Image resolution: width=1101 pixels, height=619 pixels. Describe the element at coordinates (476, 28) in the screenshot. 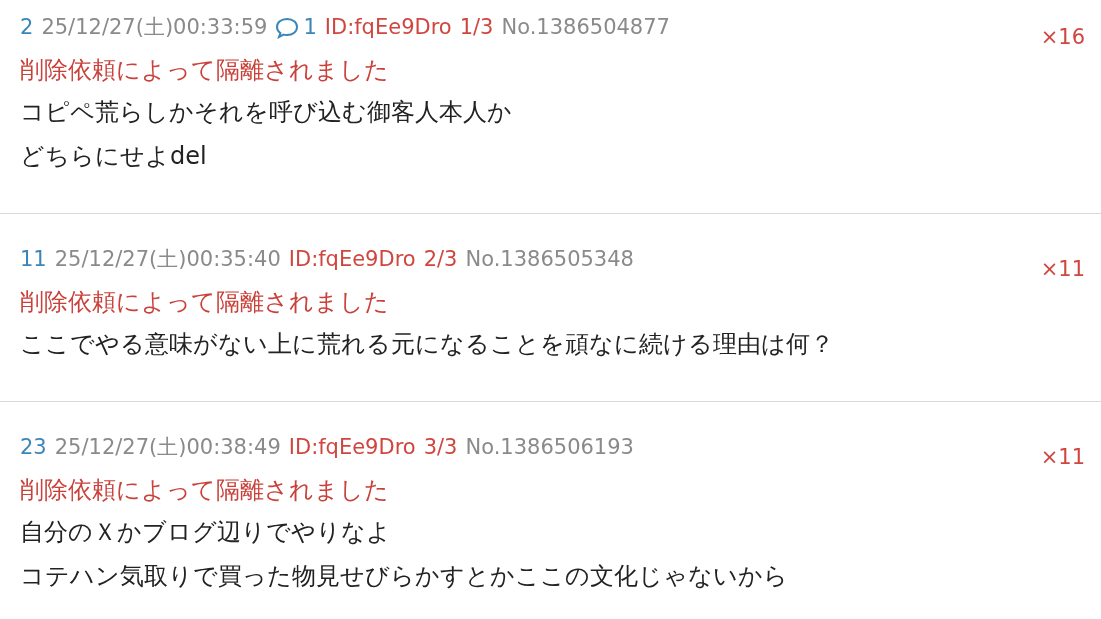

I see `id-post-count: 1/3` at that location.